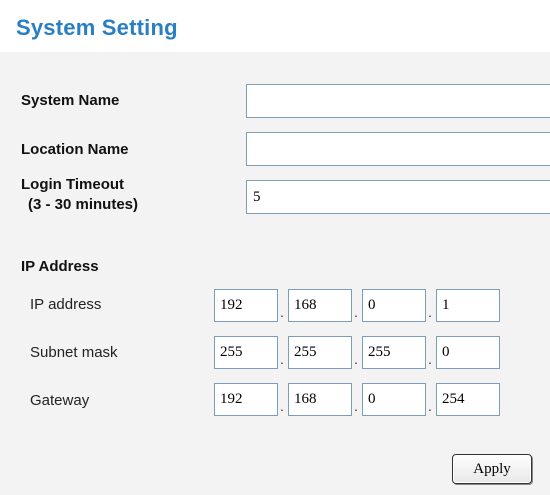  I want to click on location-name-field, so click(398, 149).